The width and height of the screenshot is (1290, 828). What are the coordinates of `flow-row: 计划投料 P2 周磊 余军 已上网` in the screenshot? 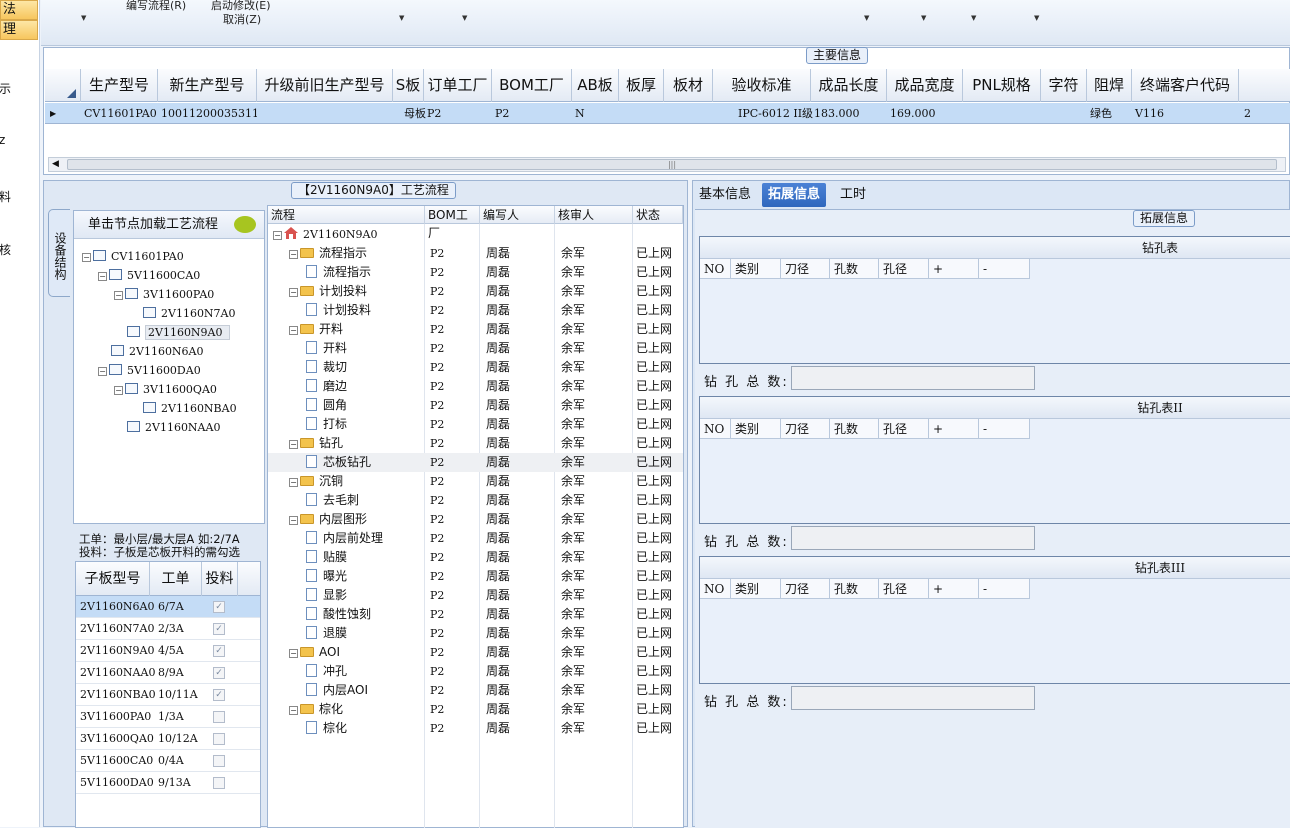 It's located at (475, 310).